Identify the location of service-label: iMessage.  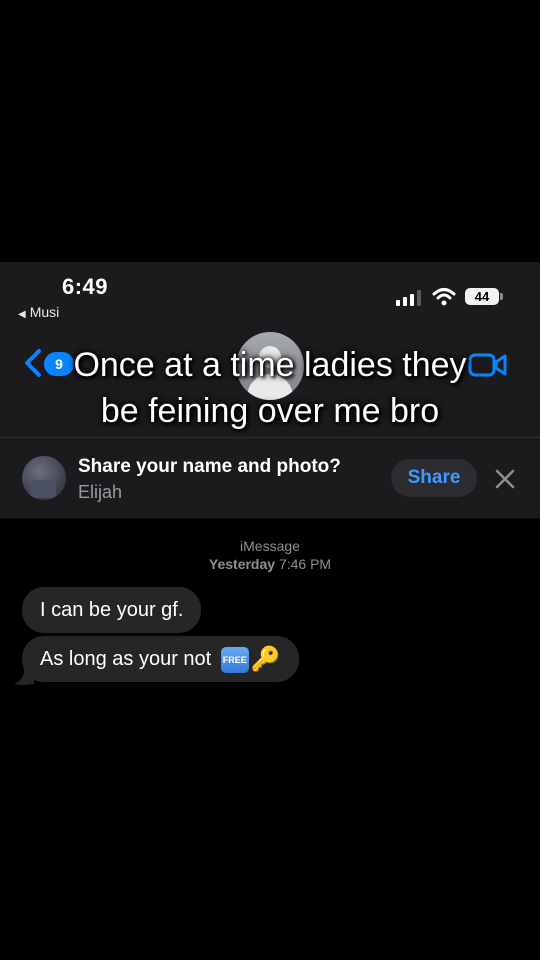
(270, 546).